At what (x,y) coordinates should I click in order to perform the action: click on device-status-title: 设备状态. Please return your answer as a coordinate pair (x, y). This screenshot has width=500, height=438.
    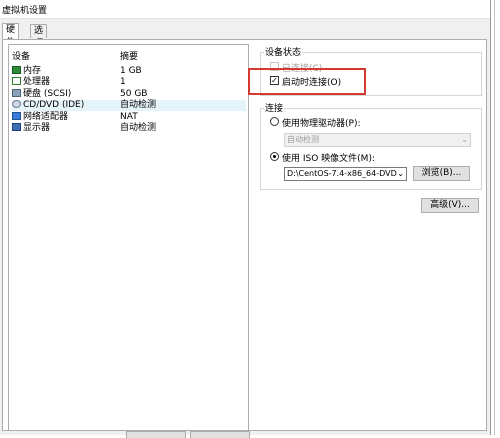
    Looking at the image, I should click on (283, 51).